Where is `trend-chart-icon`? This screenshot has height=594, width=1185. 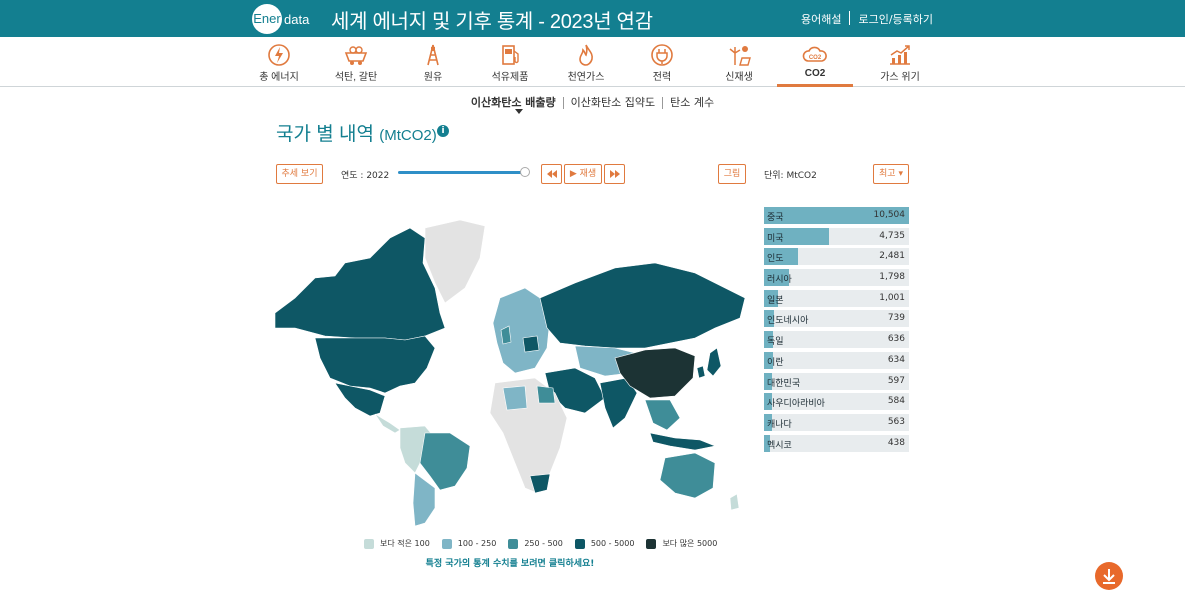
trend-chart-icon is located at coordinates (900, 55).